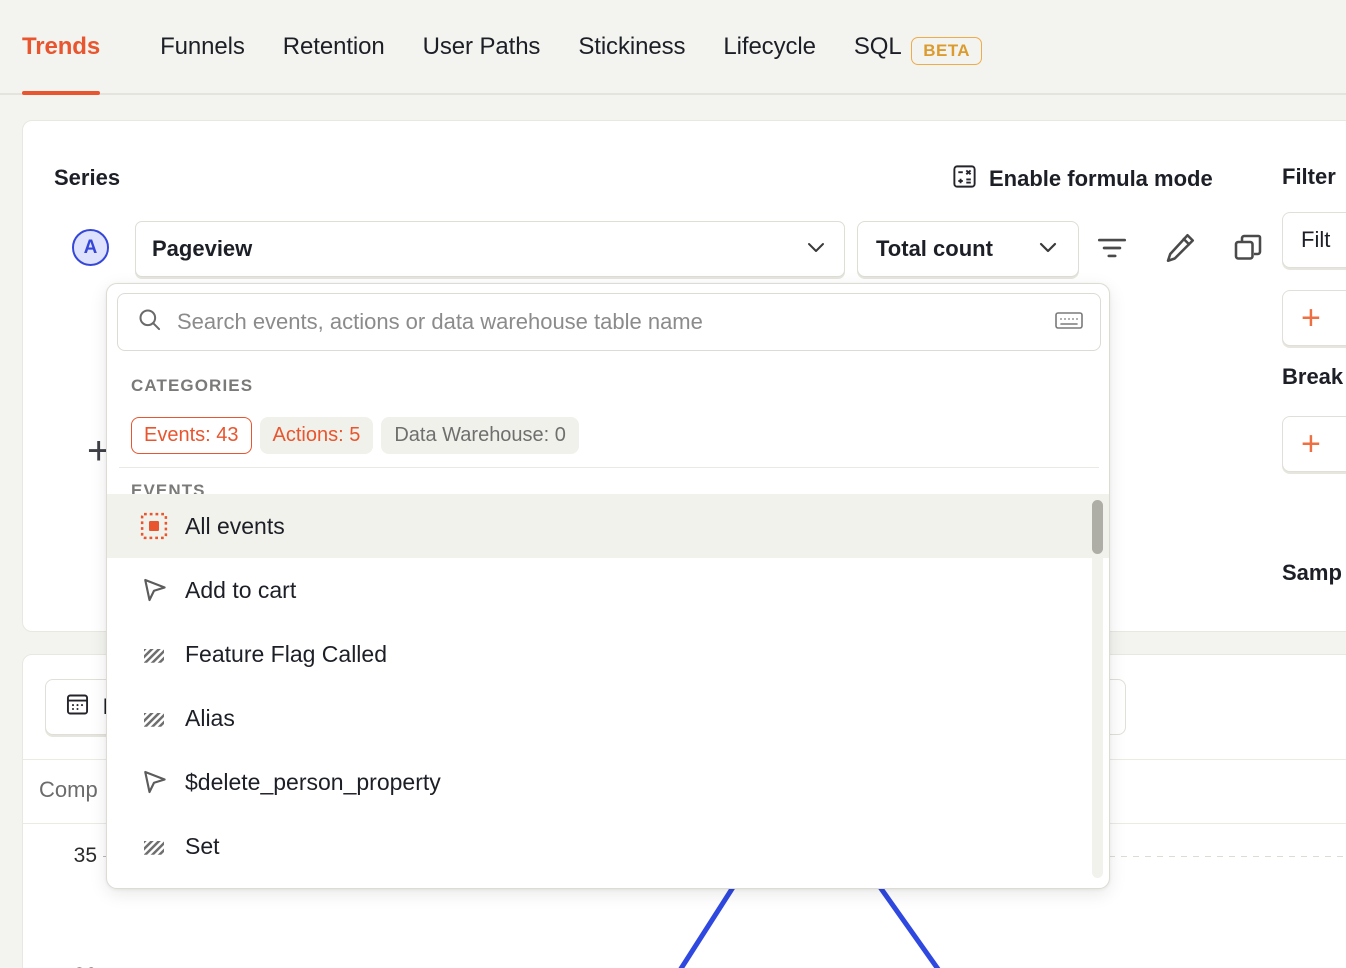 The image size is (1346, 968). Describe the element at coordinates (481, 46) in the screenshot. I see `tab-user-paths-label: User Paths` at that location.